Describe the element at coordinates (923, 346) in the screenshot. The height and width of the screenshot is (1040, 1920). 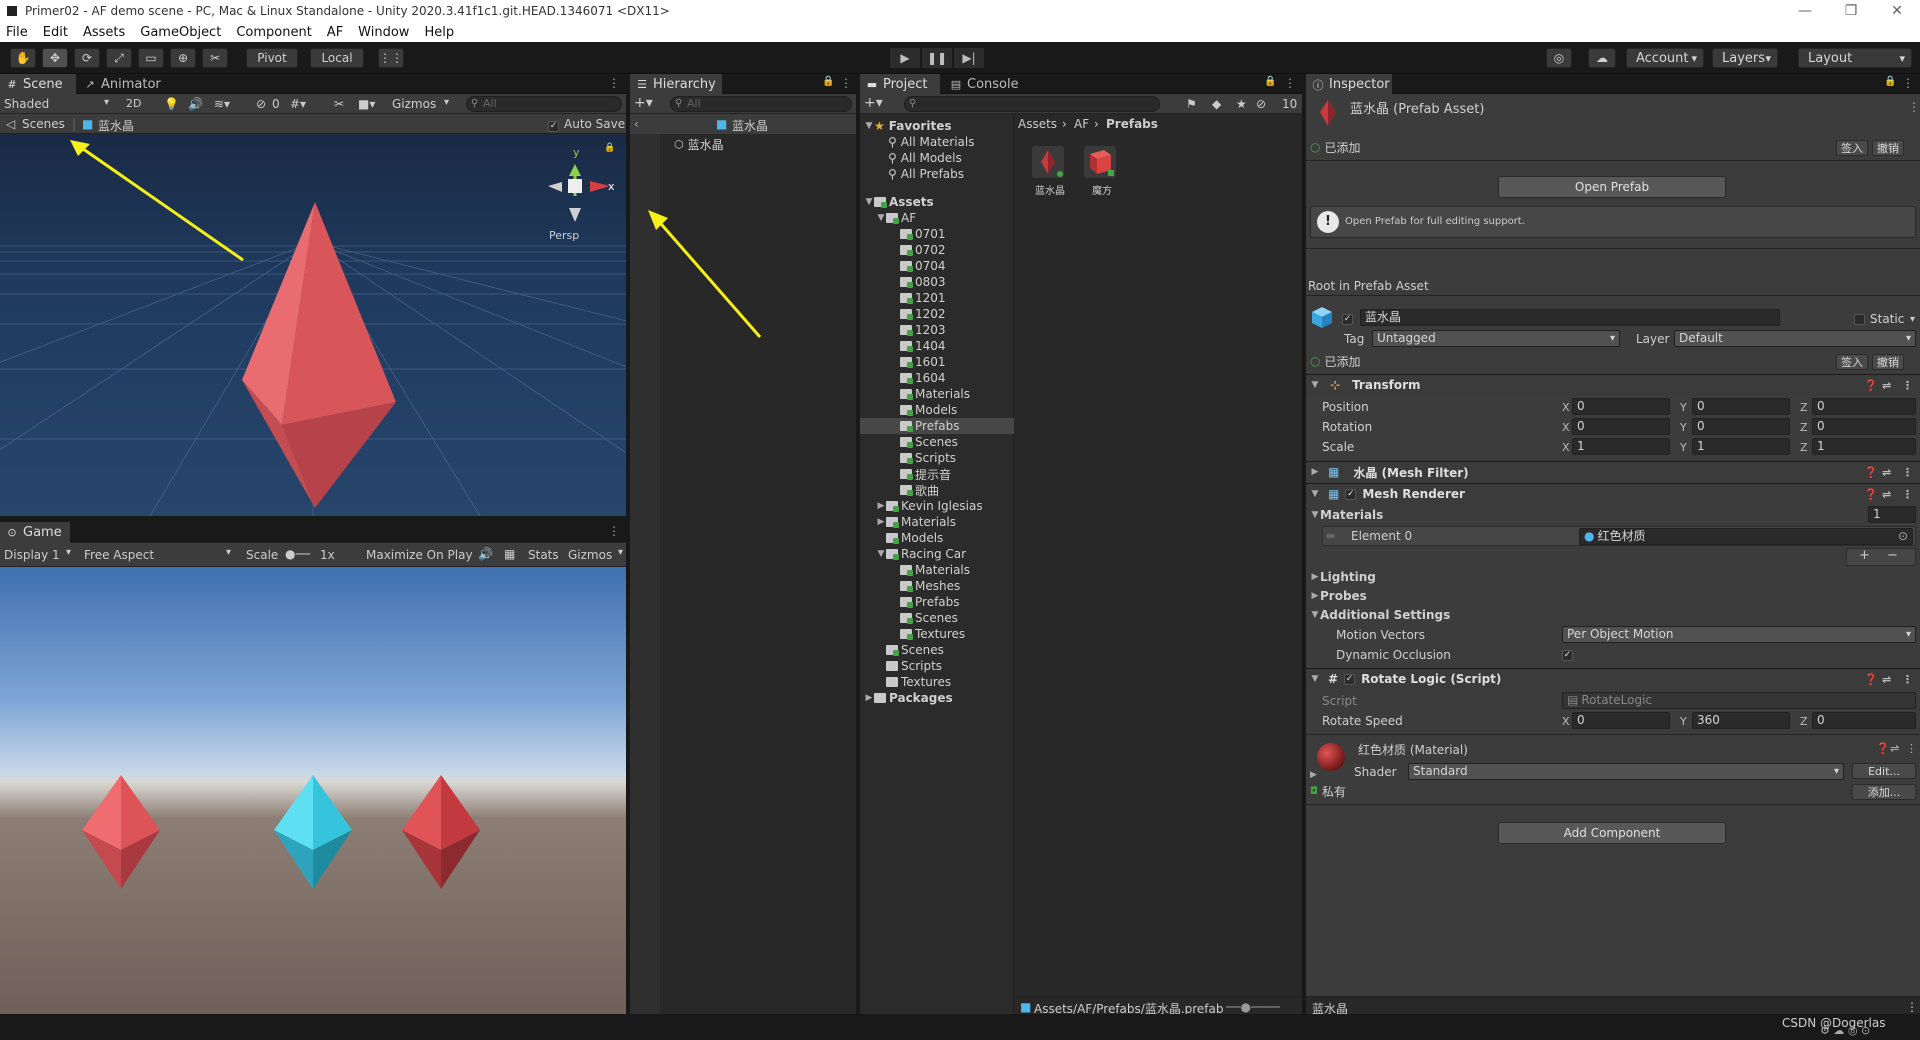
I see `tree-folder: 1404` at that location.